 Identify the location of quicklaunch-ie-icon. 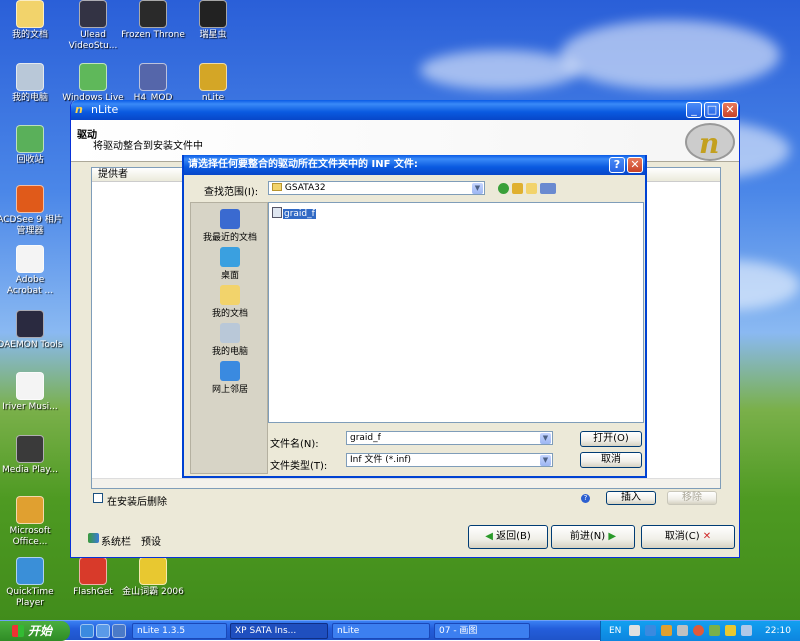
(87, 631).